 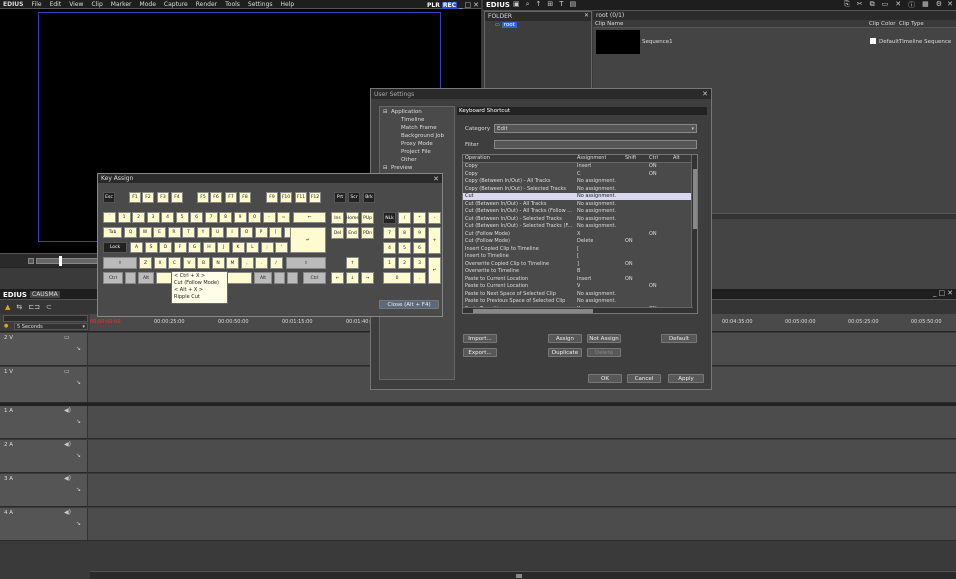 I want to click on shortcut-table-hscroll, so click(x=578, y=310).